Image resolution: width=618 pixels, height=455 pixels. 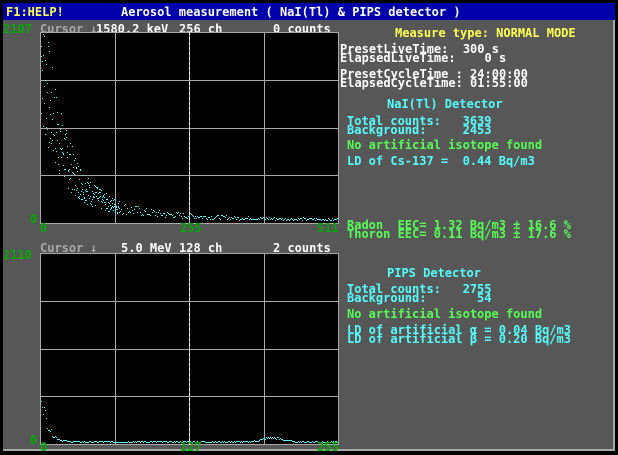 What do you see at coordinates (35, 12) in the screenshot?
I see `help-hotkey: F1:HELP!` at bounding box center [35, 12].